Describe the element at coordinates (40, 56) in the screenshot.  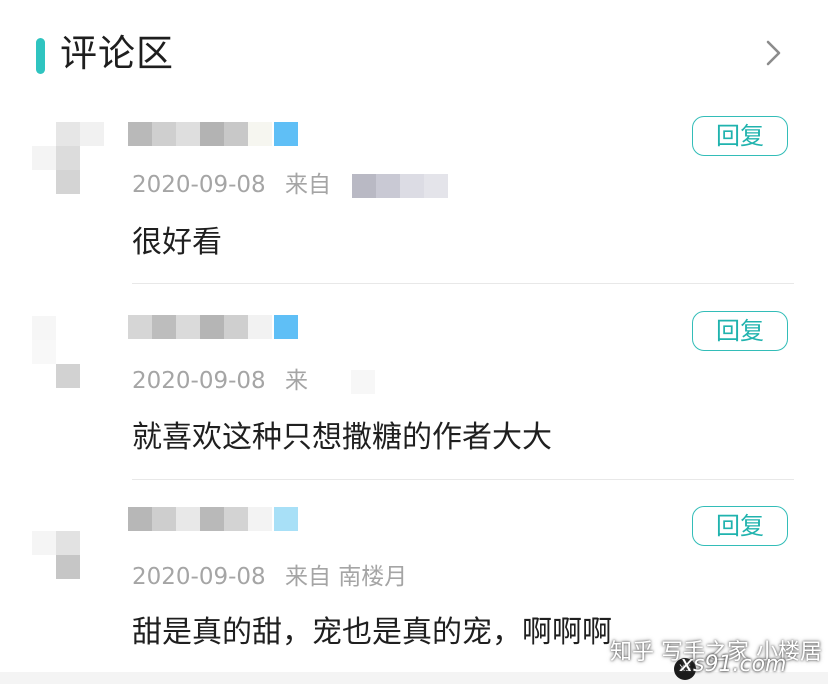
I see `title-accent-bar` at that location.